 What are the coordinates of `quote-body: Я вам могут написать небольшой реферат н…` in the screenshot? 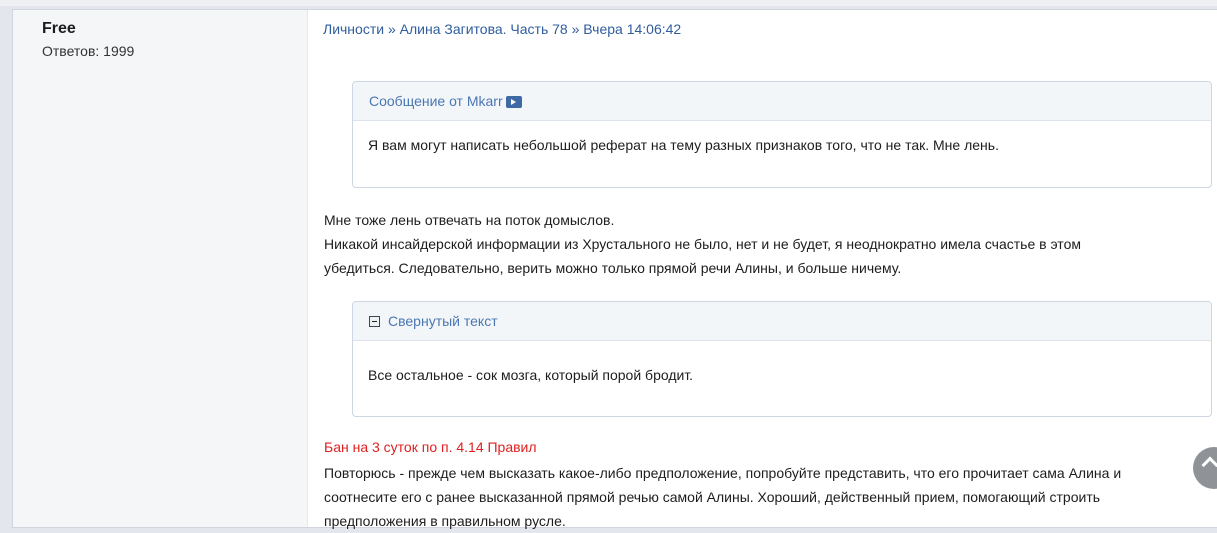 It's located at (683, 145).